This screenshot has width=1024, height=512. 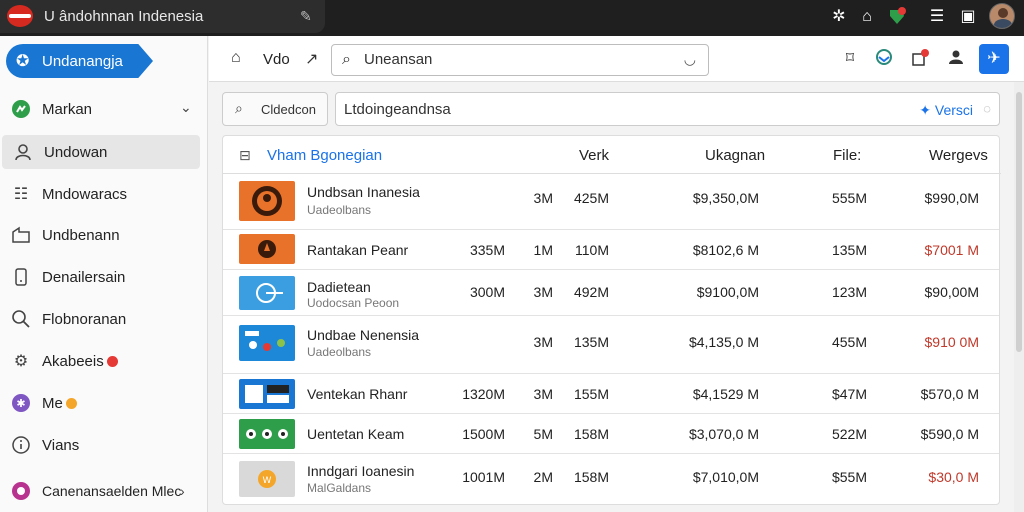 I want to click on row-cell: $990,0M, so click(x=951, y=198).